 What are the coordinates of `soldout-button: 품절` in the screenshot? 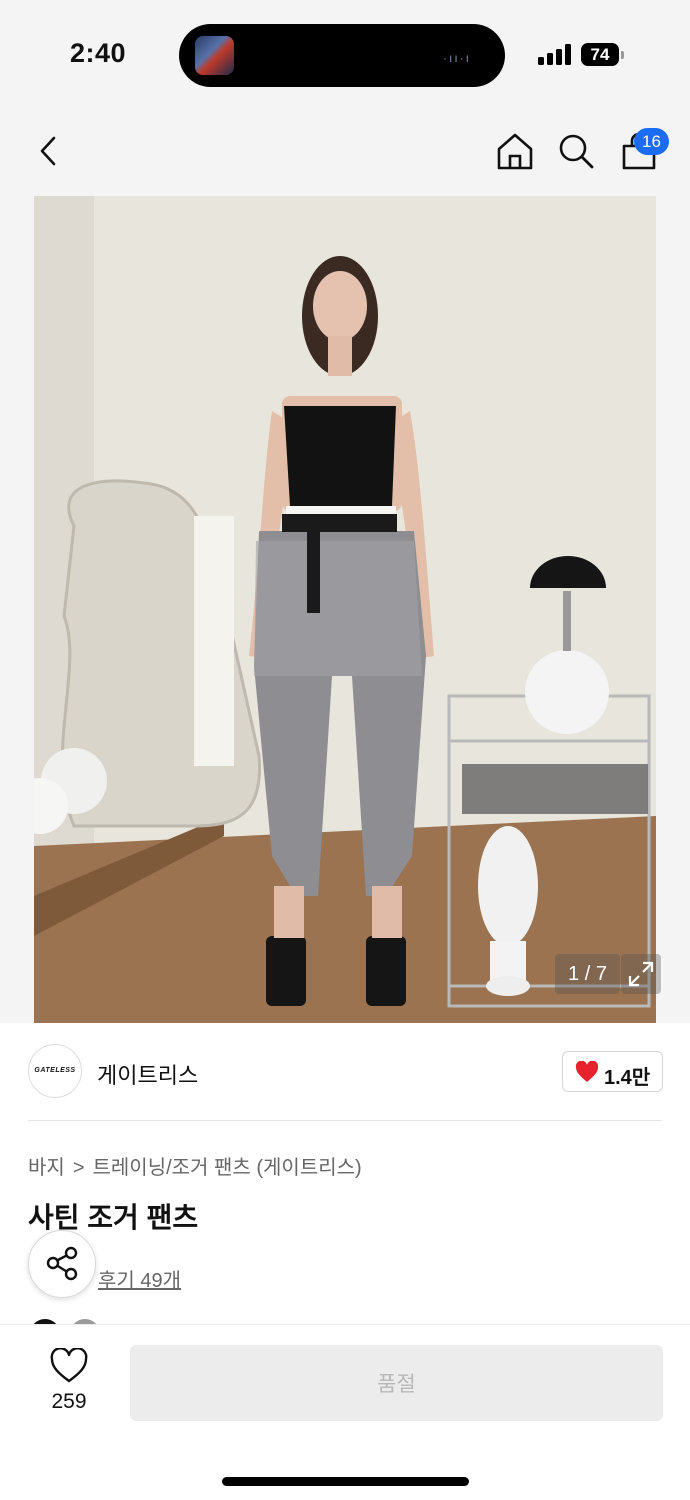 It's located at (396, 1383).